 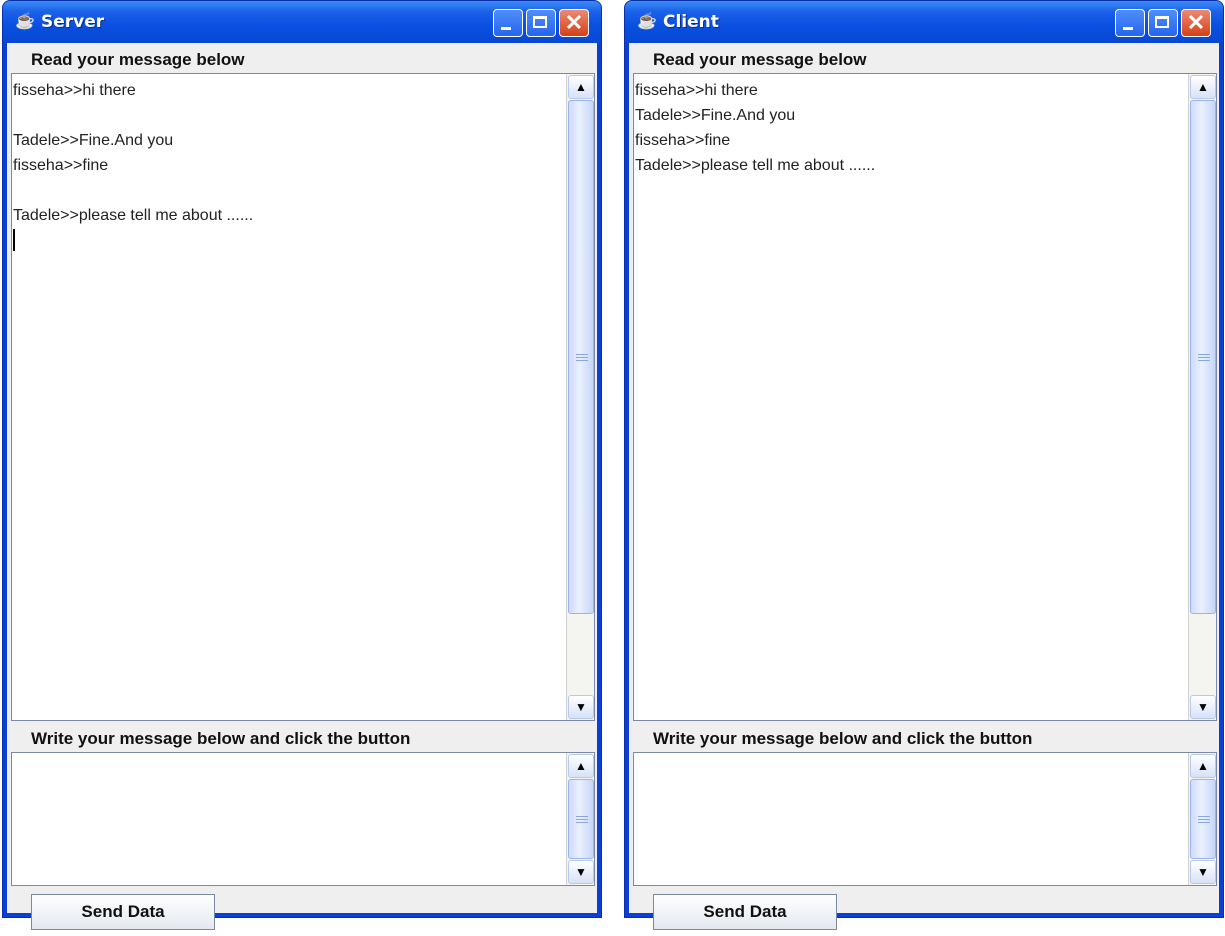 I want to click on window-title: Server, so click(x=73, y=22).